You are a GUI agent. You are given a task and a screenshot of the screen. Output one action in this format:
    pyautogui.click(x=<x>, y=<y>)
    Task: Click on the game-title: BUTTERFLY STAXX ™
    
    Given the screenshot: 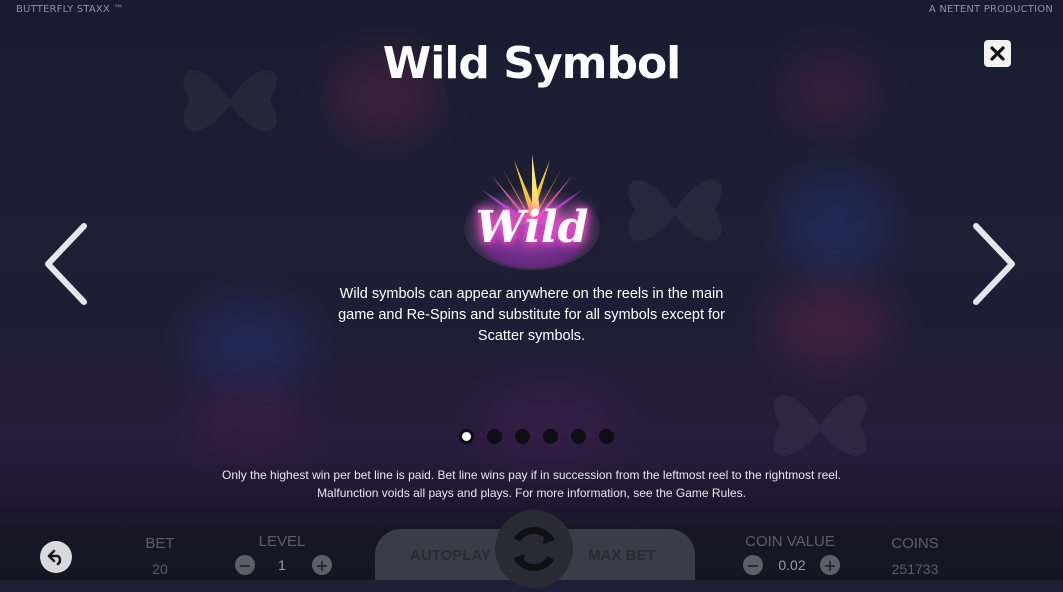 What is the action you would take?
    pyautogui.click(x=70, y=9)
    